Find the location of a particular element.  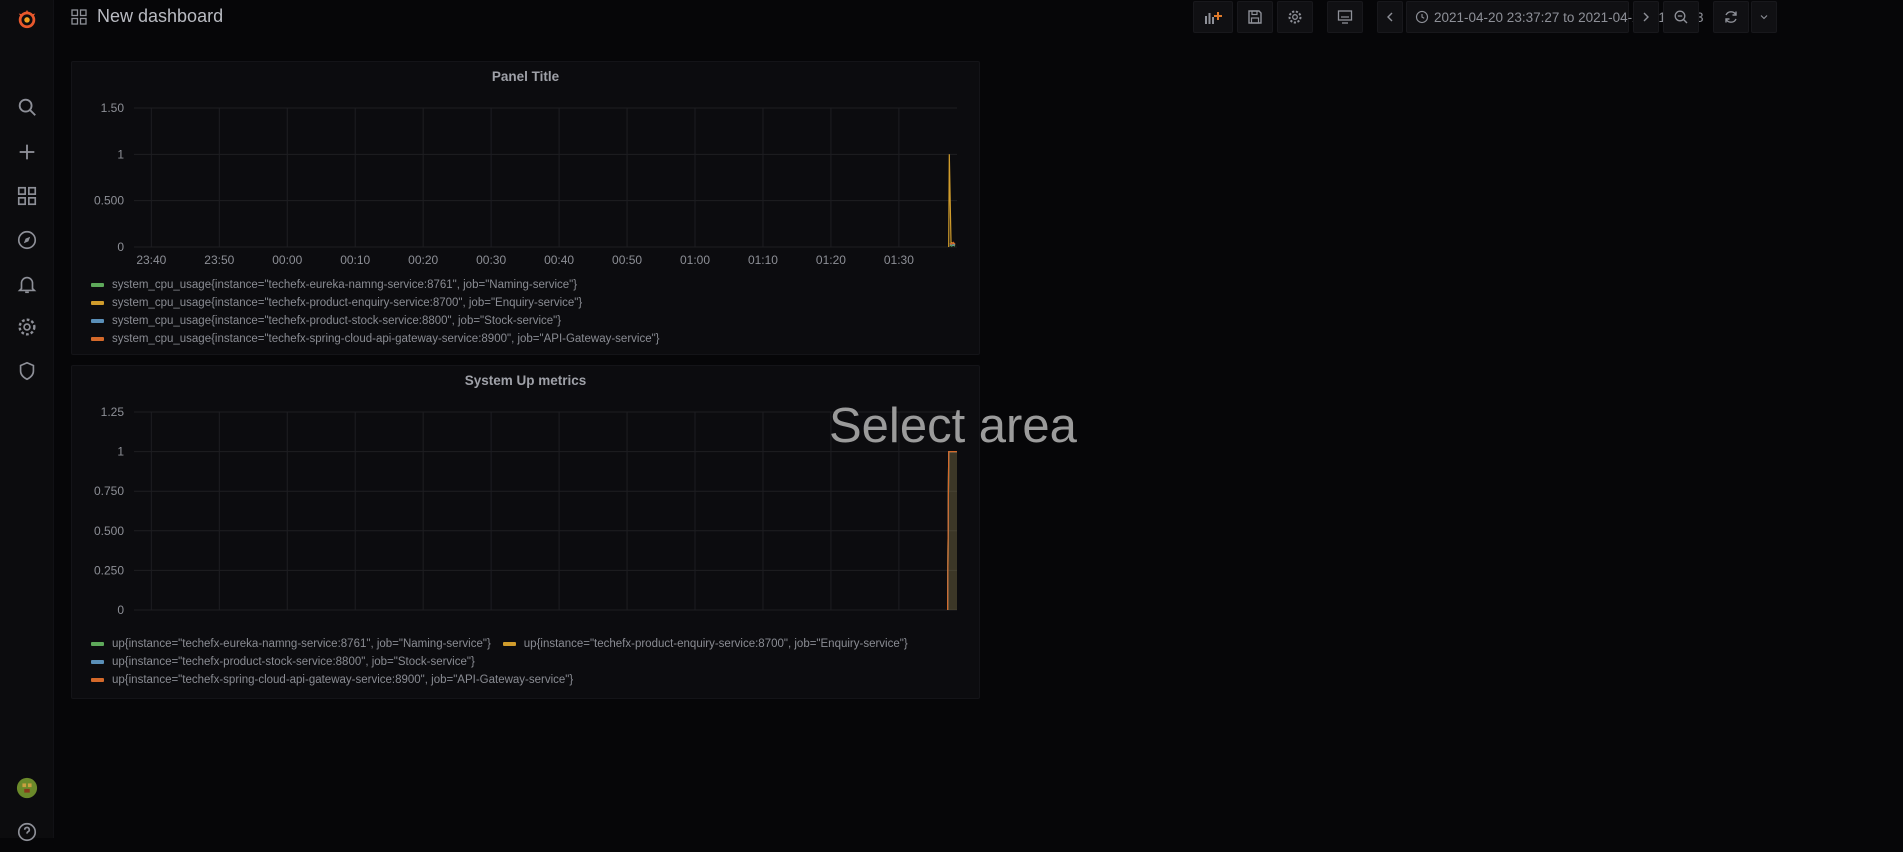

sidebar-item-create is located at coordinates (27, 152).